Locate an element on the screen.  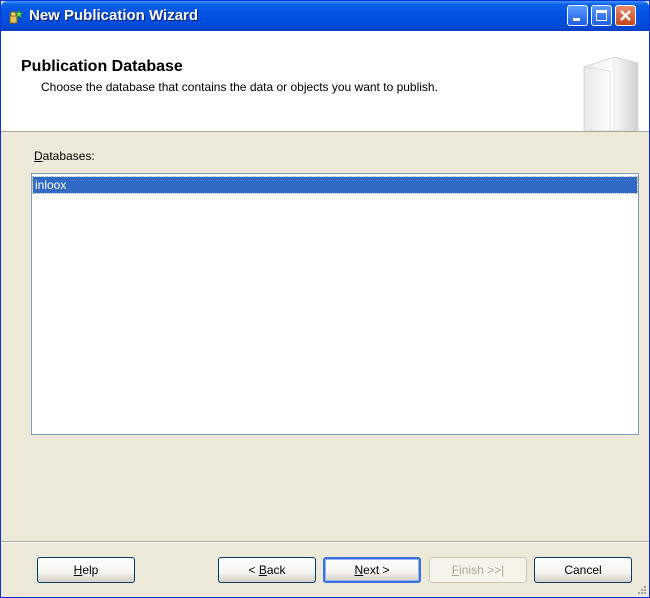
back-button-mnemonic: B is located at coordinates (262, 570).